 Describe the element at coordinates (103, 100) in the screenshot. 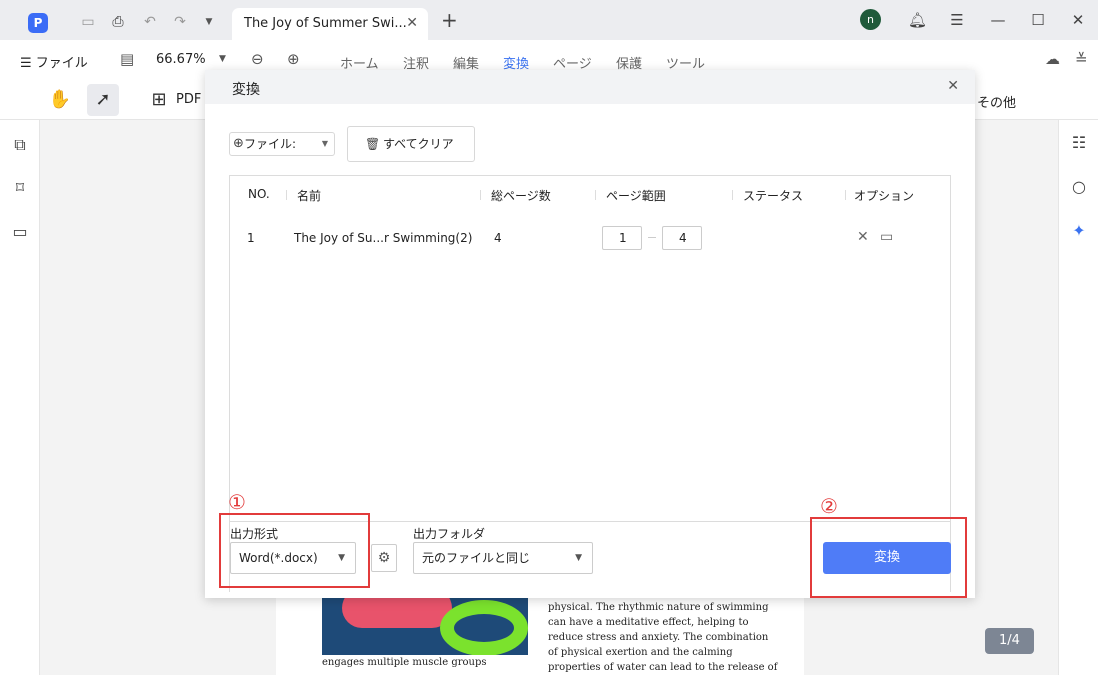

I see `select-tool-icon: ➚` at that location.